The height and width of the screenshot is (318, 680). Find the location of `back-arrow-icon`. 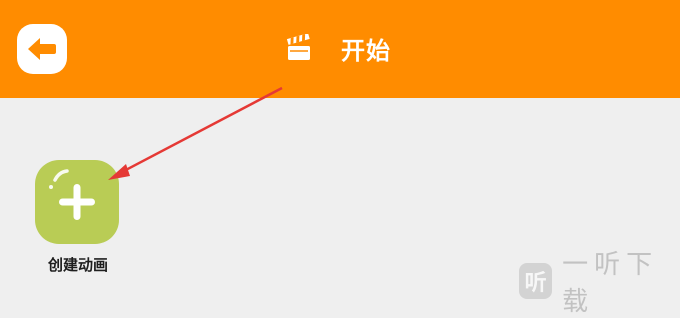

back-arrow-icon is located at coordinates (42, 49).